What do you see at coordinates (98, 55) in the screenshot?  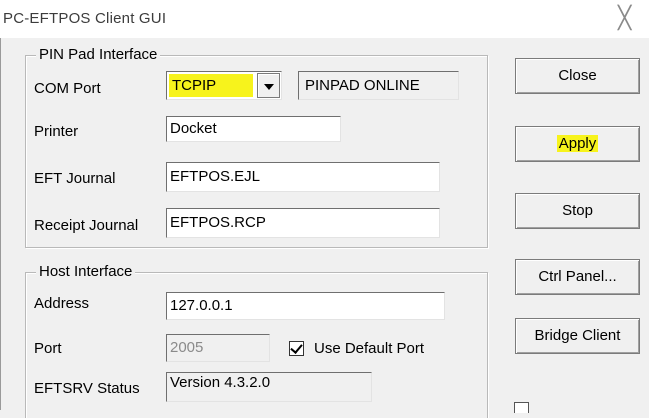 I see `pinpad-interface-legend: PIN Pad Interface` at bounding box center [98, 55].